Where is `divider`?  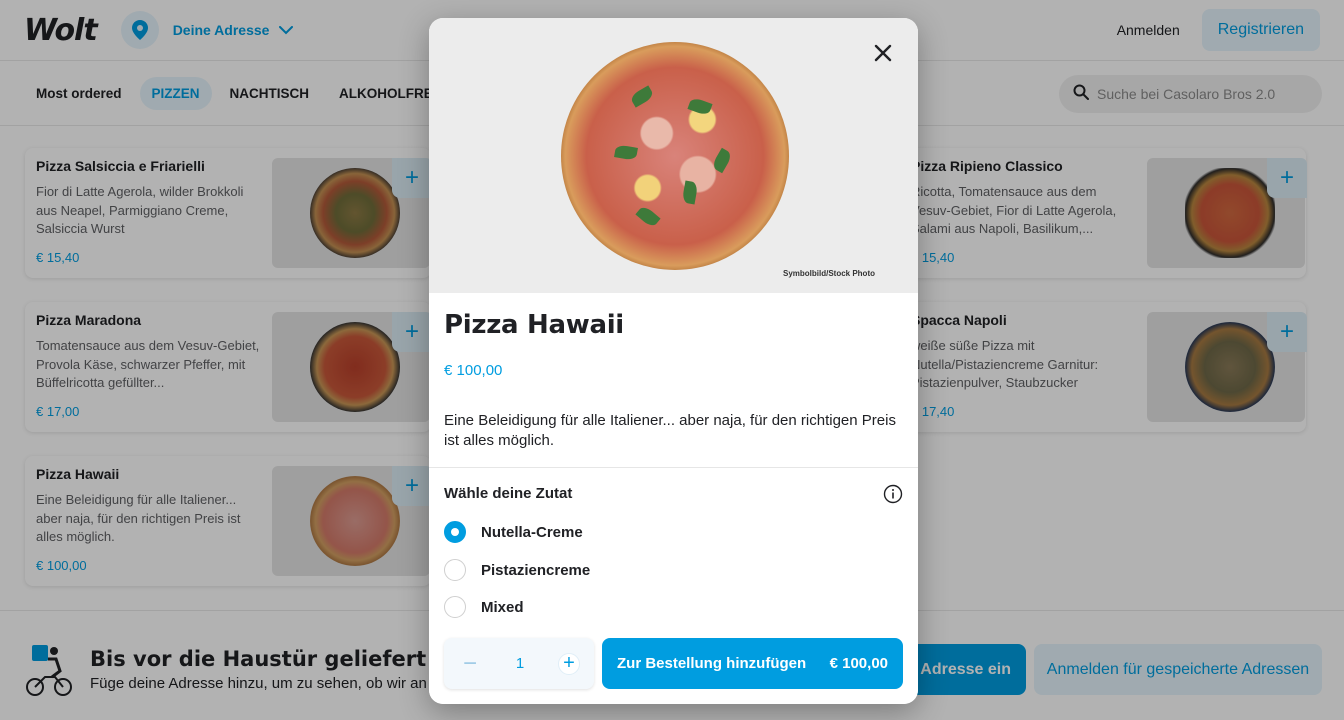 divider is located at coordinates (673, 467).